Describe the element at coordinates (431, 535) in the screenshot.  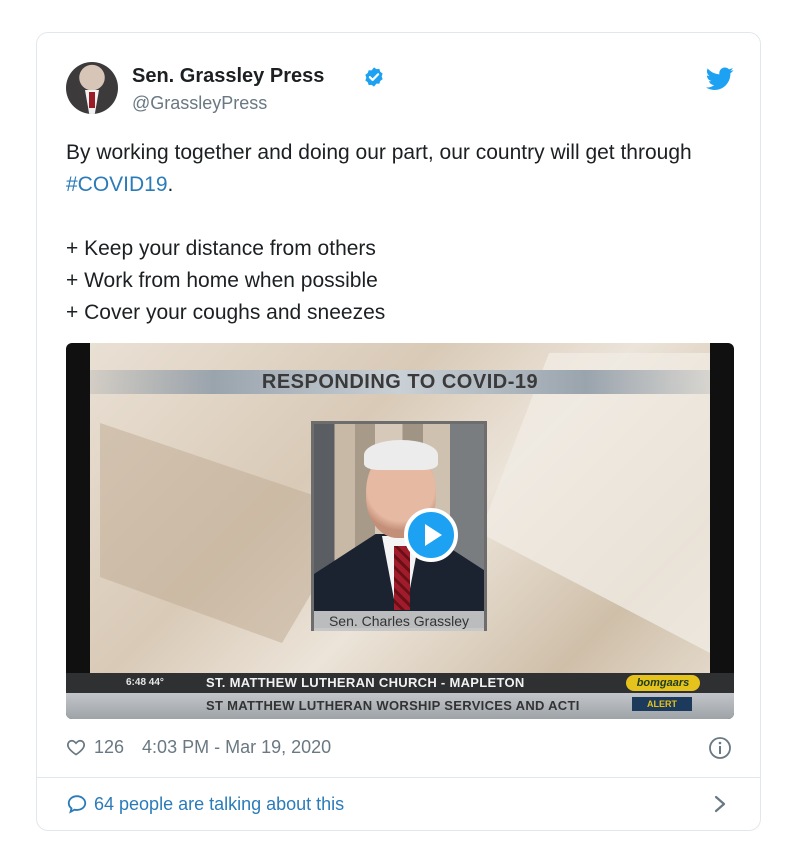
I see `play-icon` at that location.